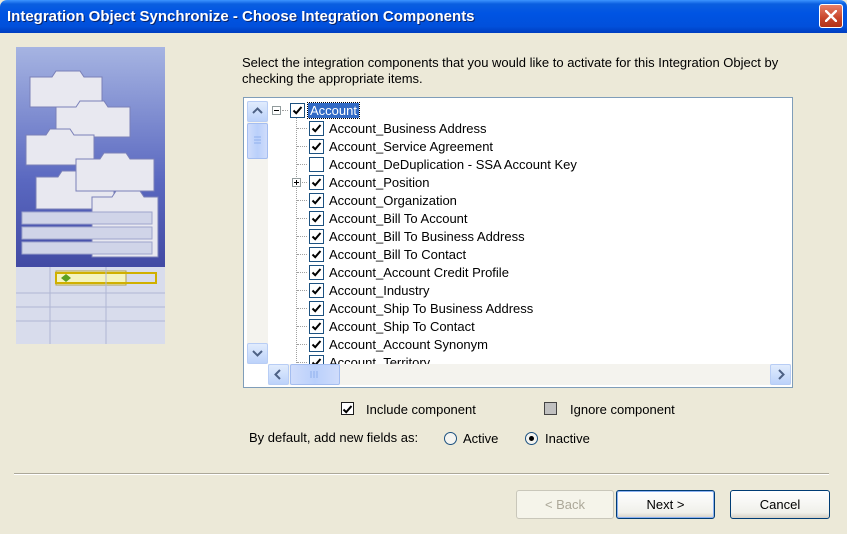 The height and width of the screenshot is (534, 847). Describe the element at coordinates (530, 358) in the screenshot. I see `tree-item: Account_Territory` at that location.